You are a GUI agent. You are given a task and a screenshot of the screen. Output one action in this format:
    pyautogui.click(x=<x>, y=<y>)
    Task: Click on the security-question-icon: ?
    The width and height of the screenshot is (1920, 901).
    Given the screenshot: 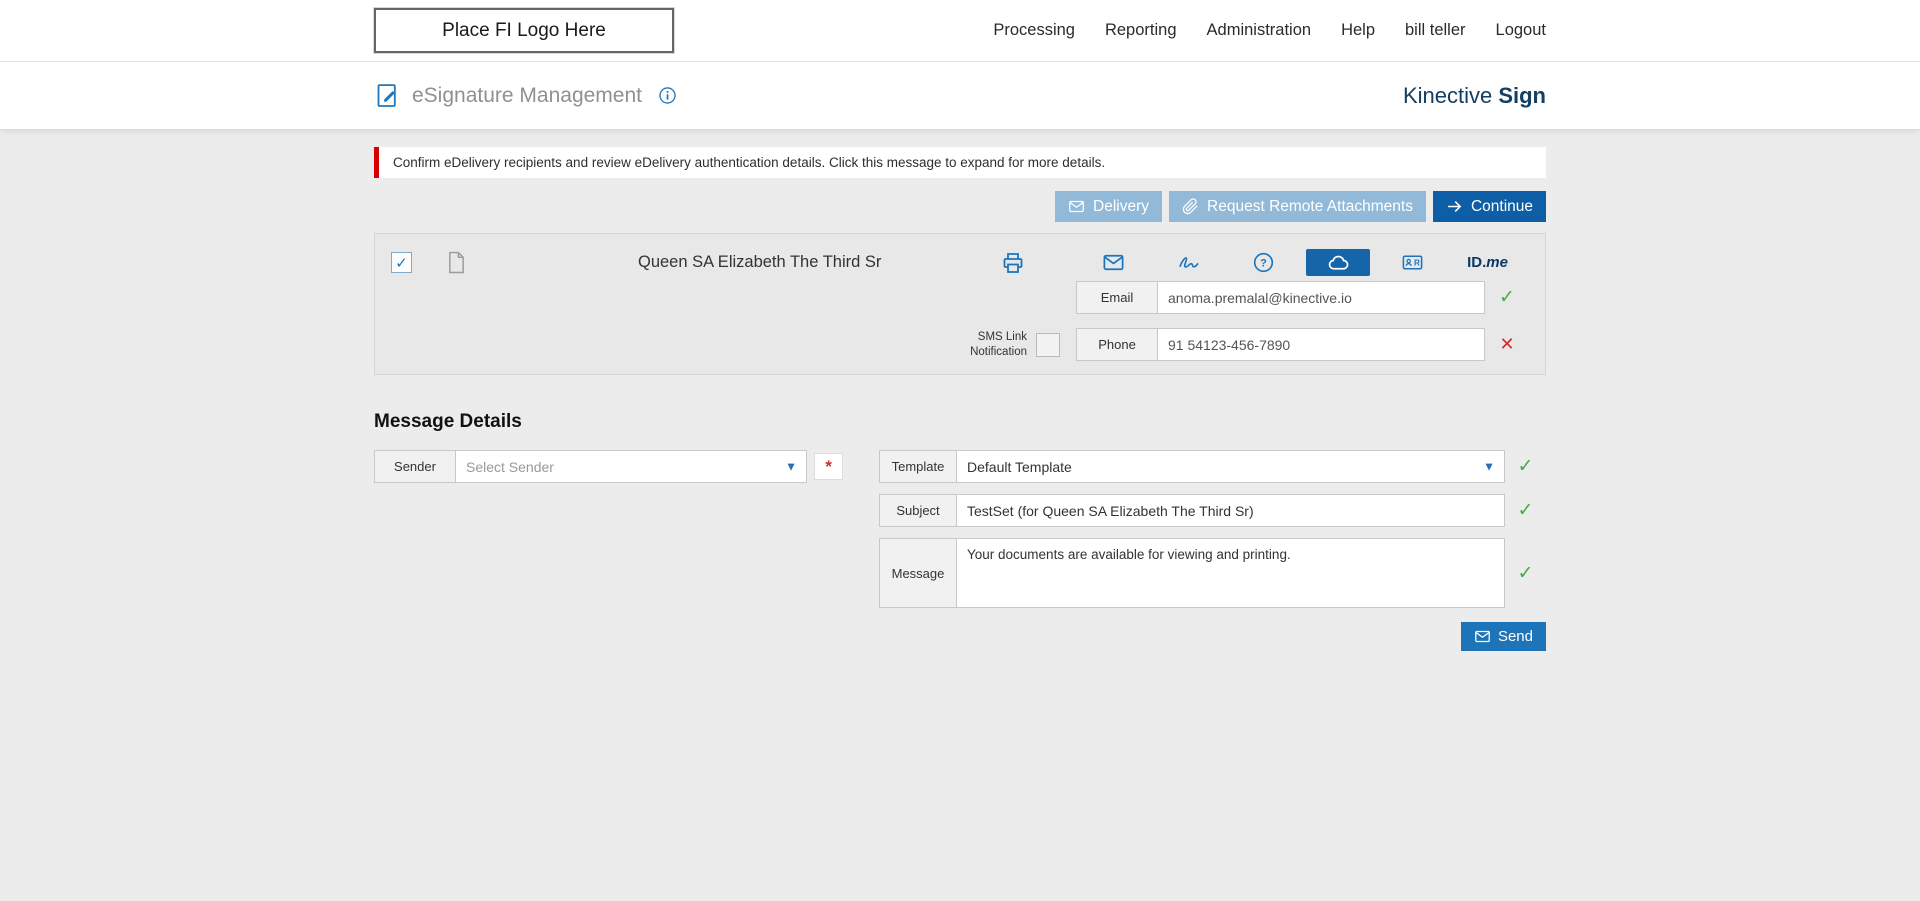 What is the action you would take?
    pyautogui.click(x=1263, y=262)
    